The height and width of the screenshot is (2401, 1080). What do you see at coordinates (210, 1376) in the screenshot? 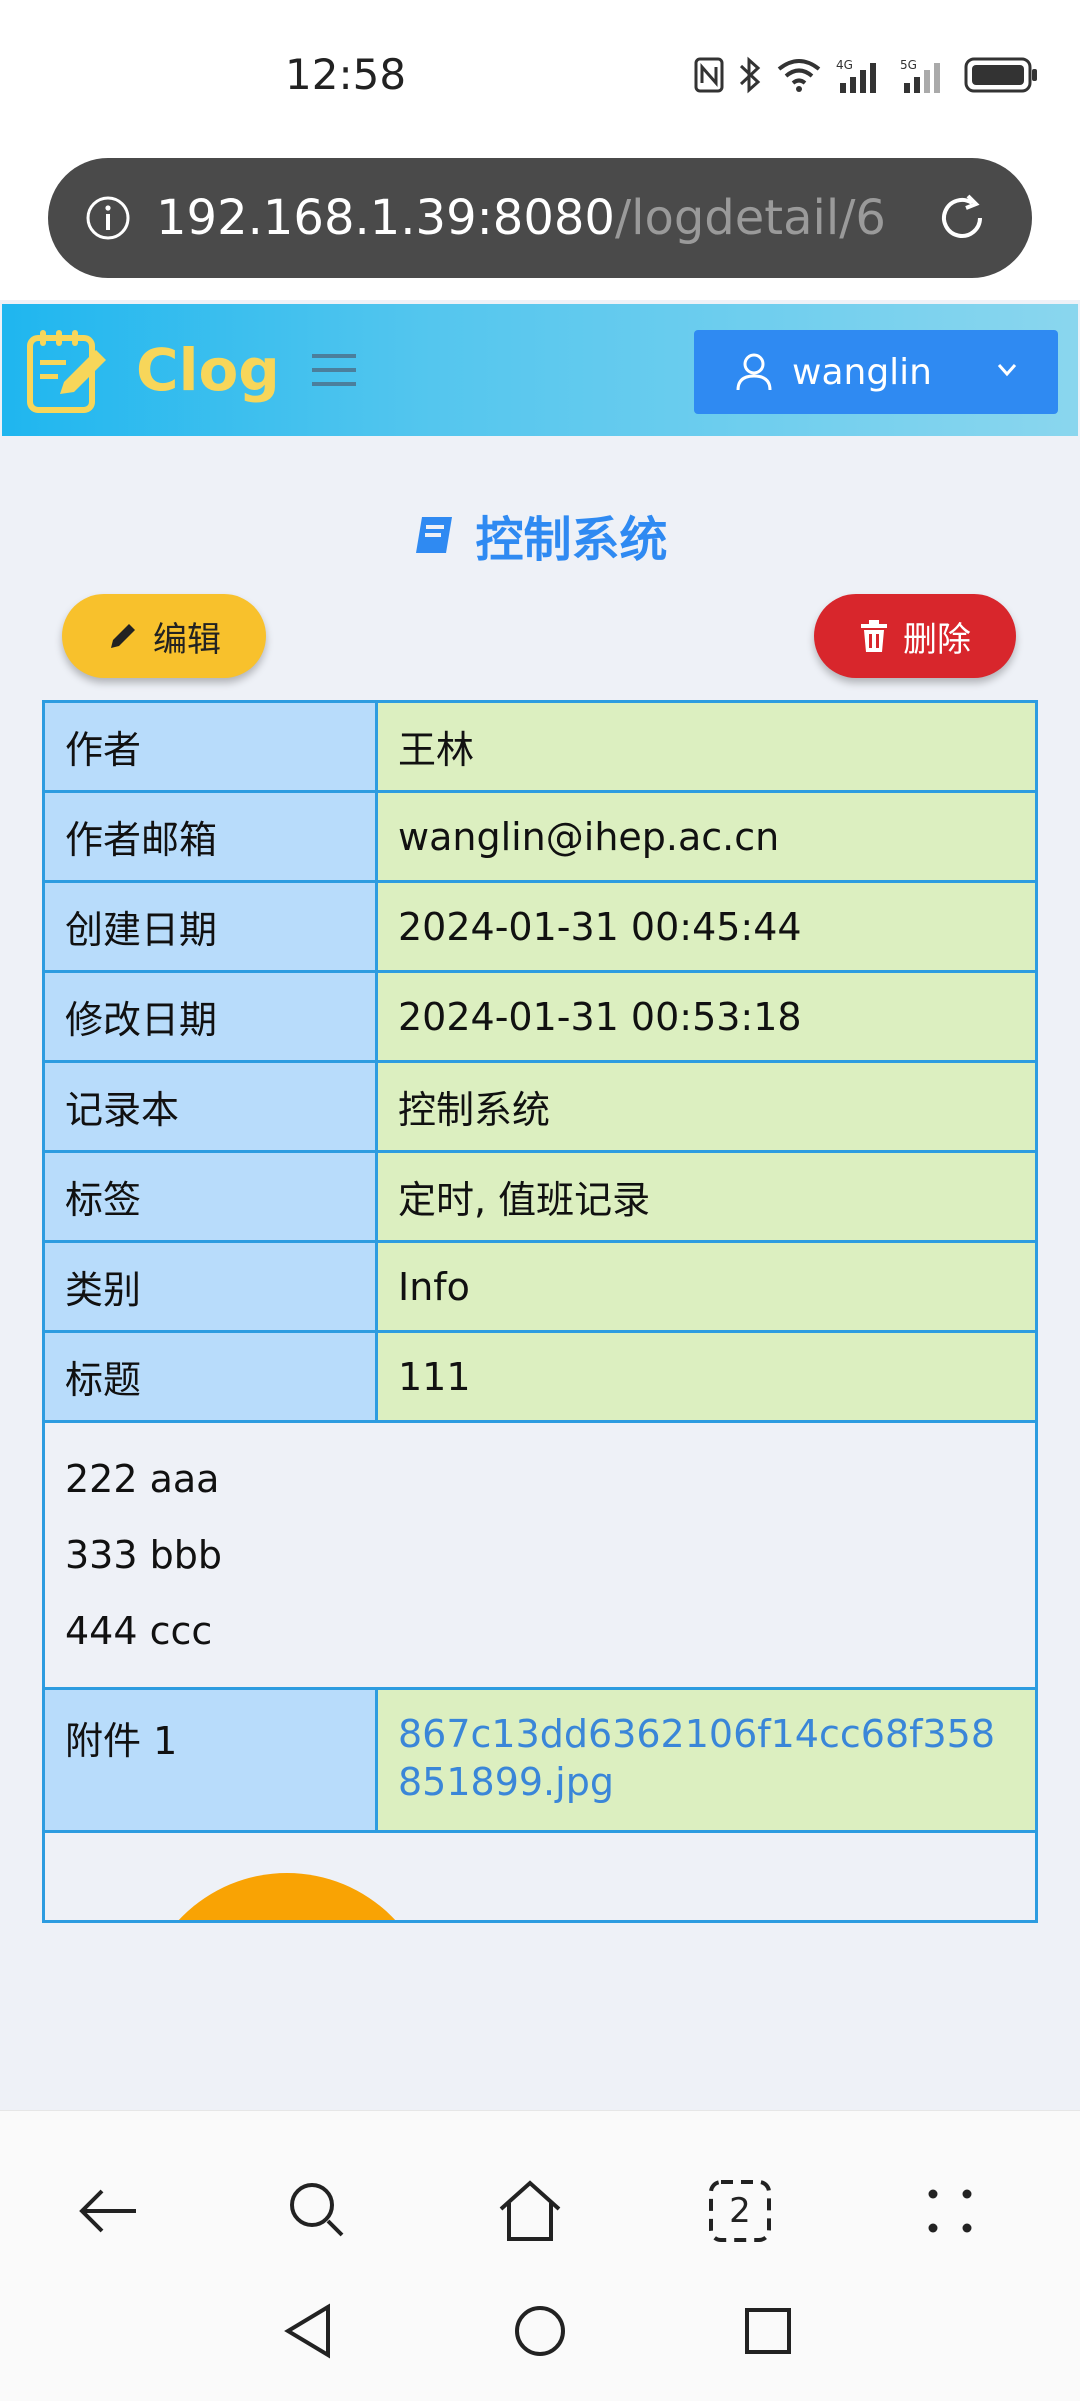
I see `title-key: 标题` at bounding box center [210, 1376].